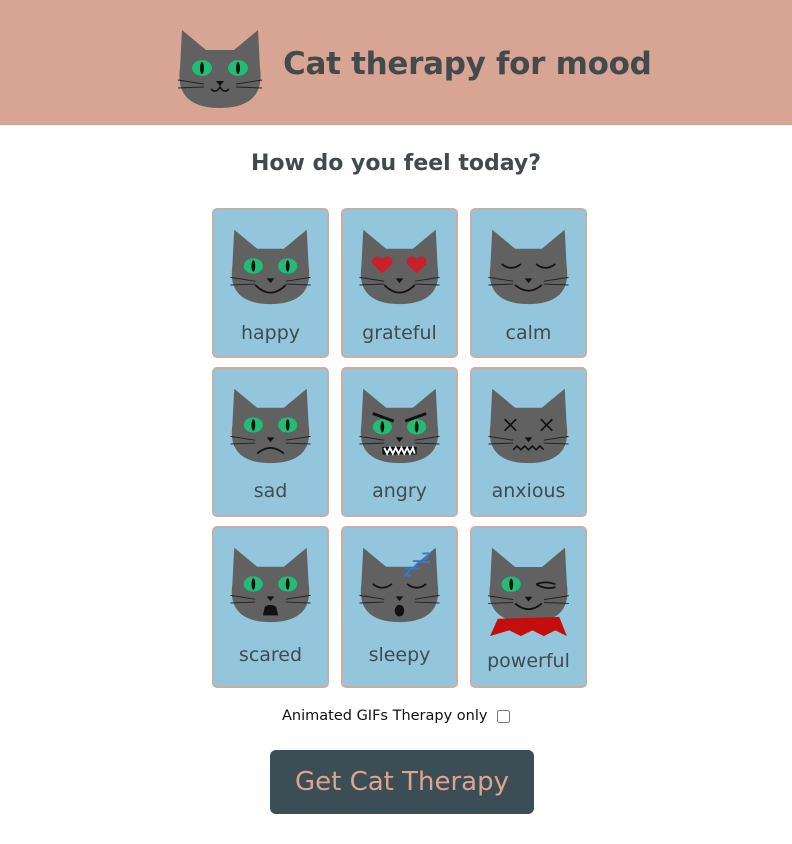 The height and width of the screenshot is (844, 792). I want to click on app-title: Cat therapy for mood, so click(467, 64).